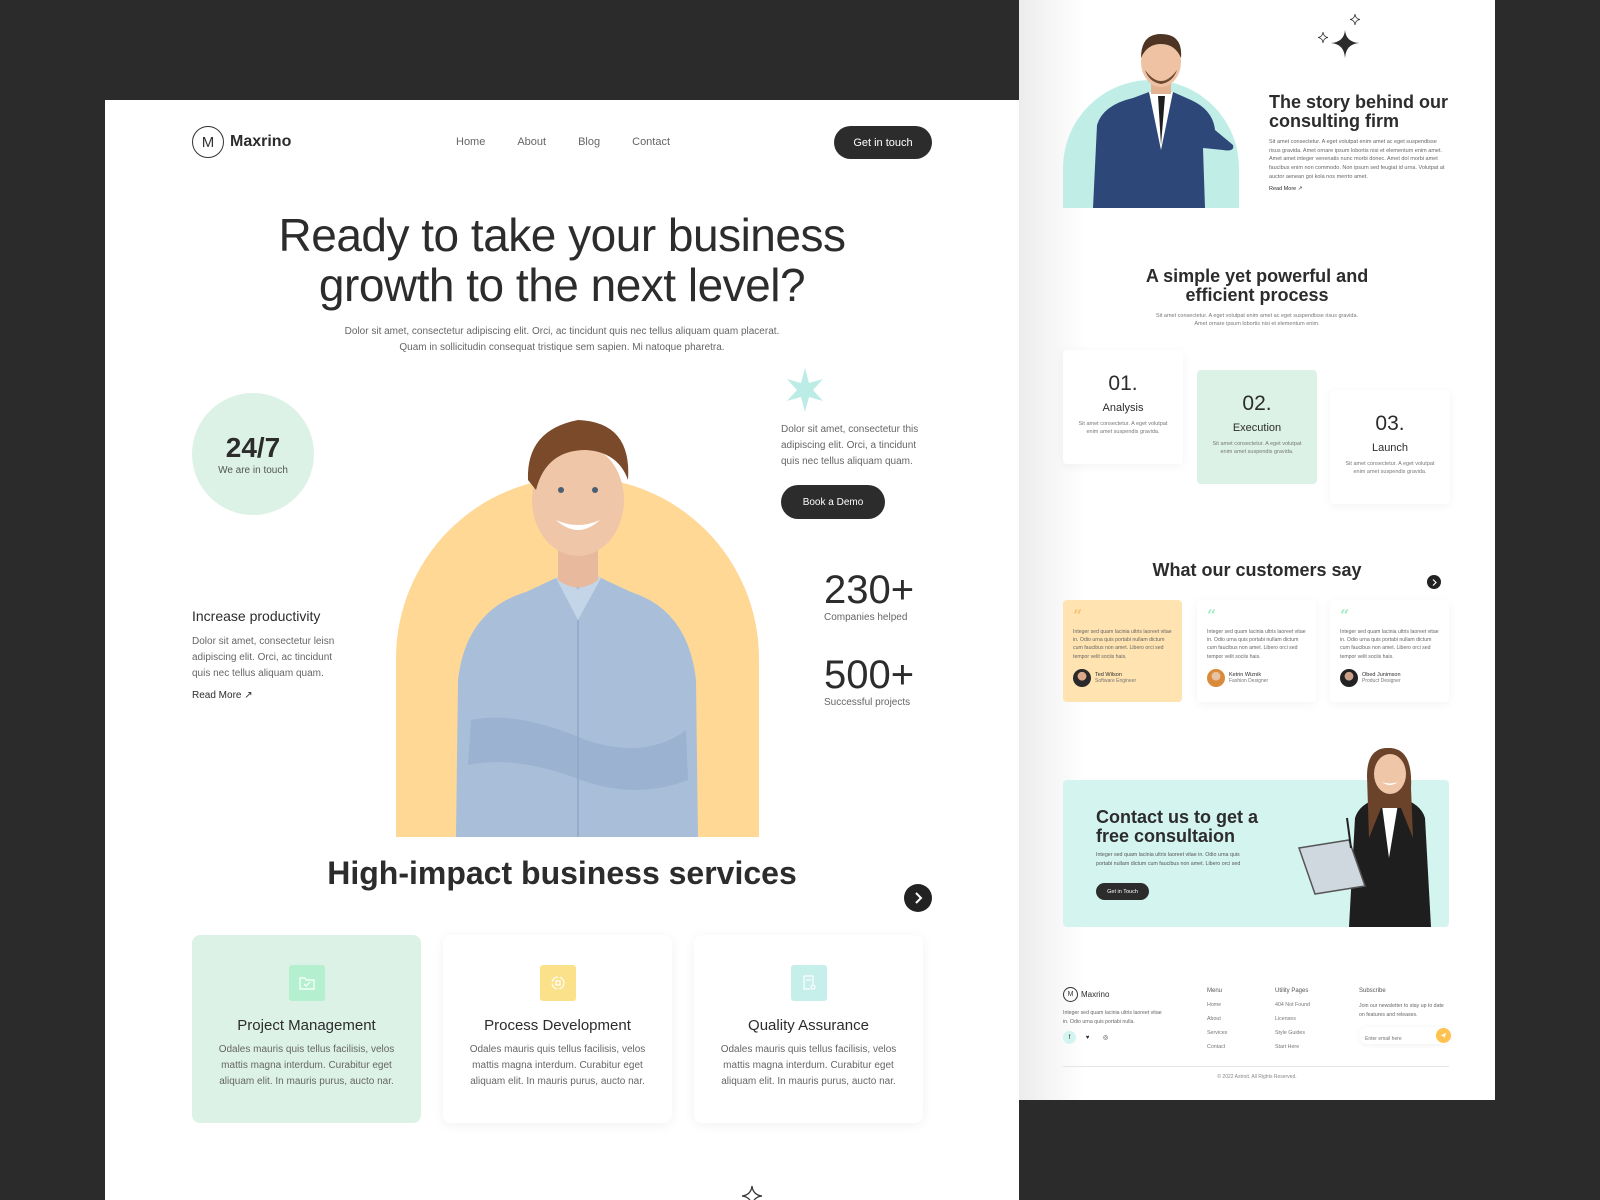  I want to click on copyright-text: © 2022 Astroit. All Rights Reserved., so click(1257, 1077).